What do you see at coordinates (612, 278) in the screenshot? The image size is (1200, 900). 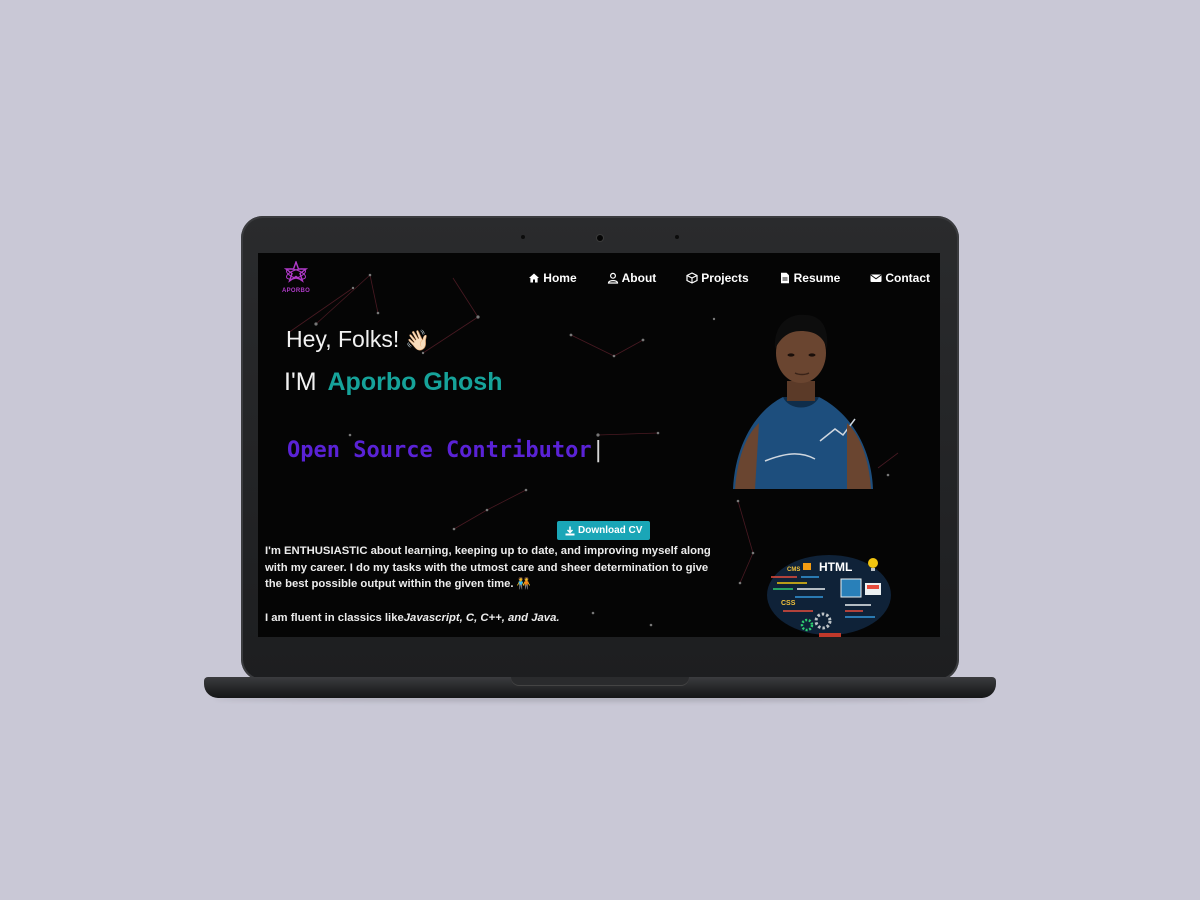 I see `user-icon` at bounding box center [612, 278].